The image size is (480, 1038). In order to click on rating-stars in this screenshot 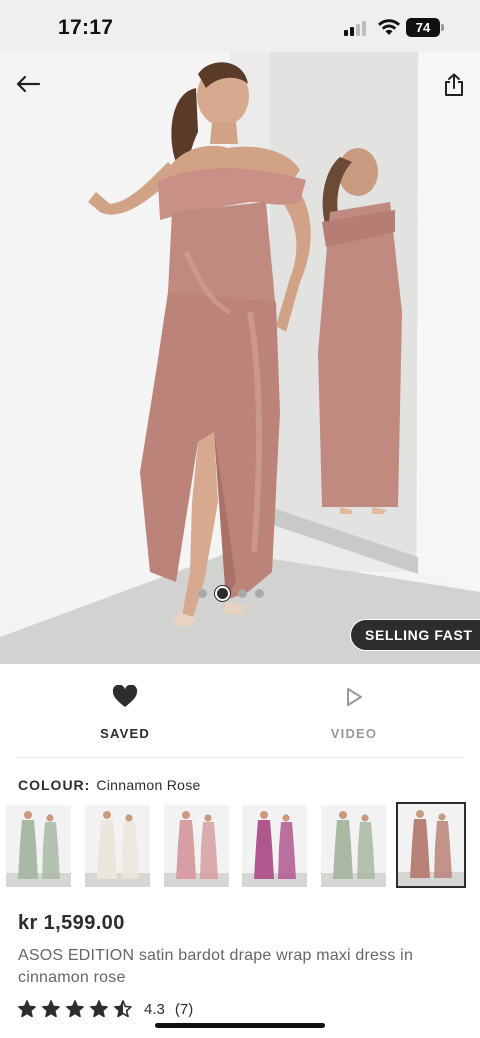, I will do `click(75, 1009)`.